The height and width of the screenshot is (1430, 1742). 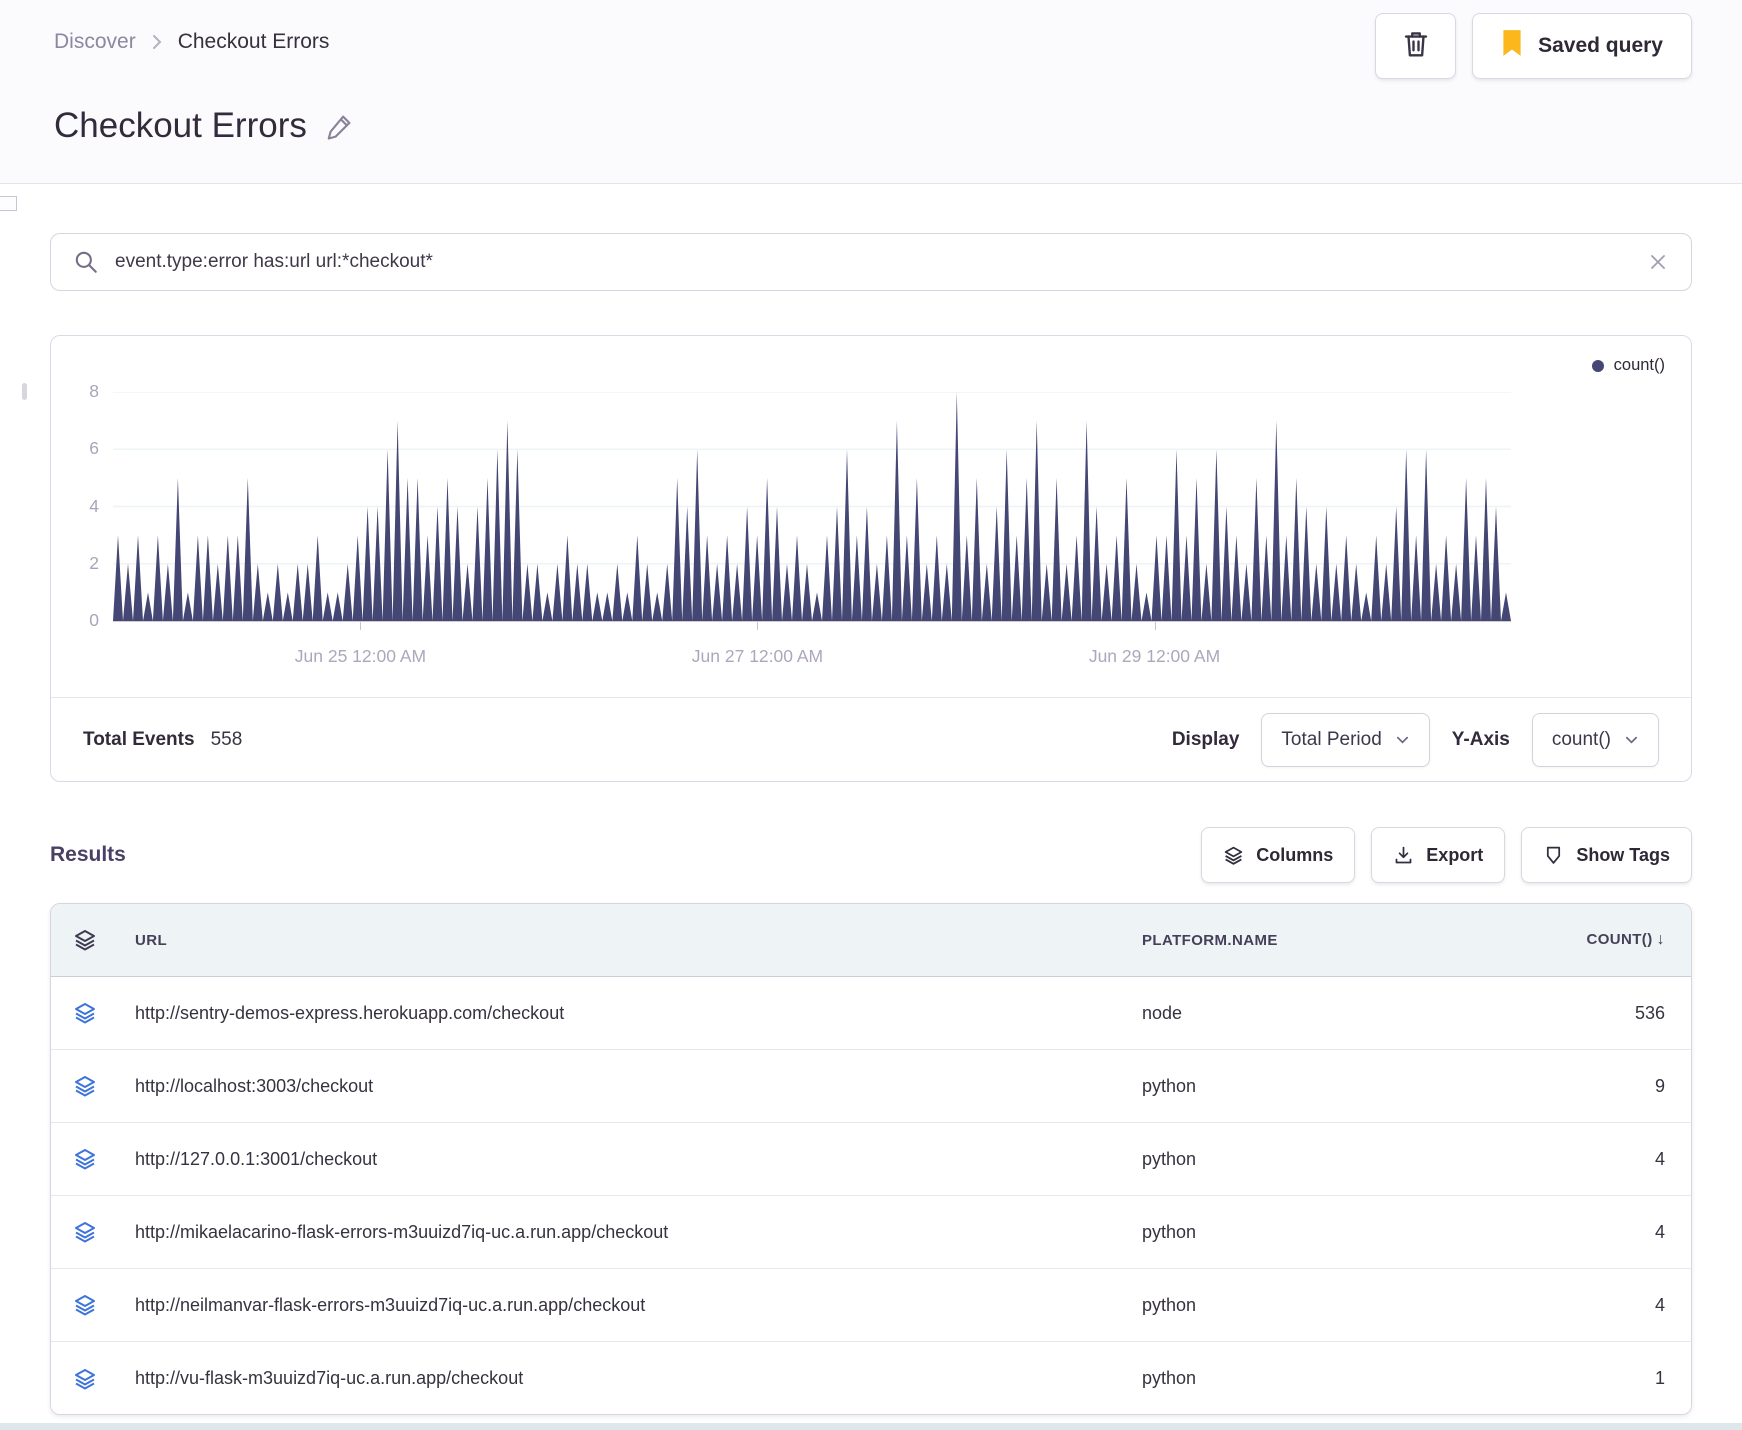 What do you see at coordinates (624, 1159) in the screenshot?
I see `cell-url: http://127.0.0.1:3001/checkout` at bounding box center [624, 1159].